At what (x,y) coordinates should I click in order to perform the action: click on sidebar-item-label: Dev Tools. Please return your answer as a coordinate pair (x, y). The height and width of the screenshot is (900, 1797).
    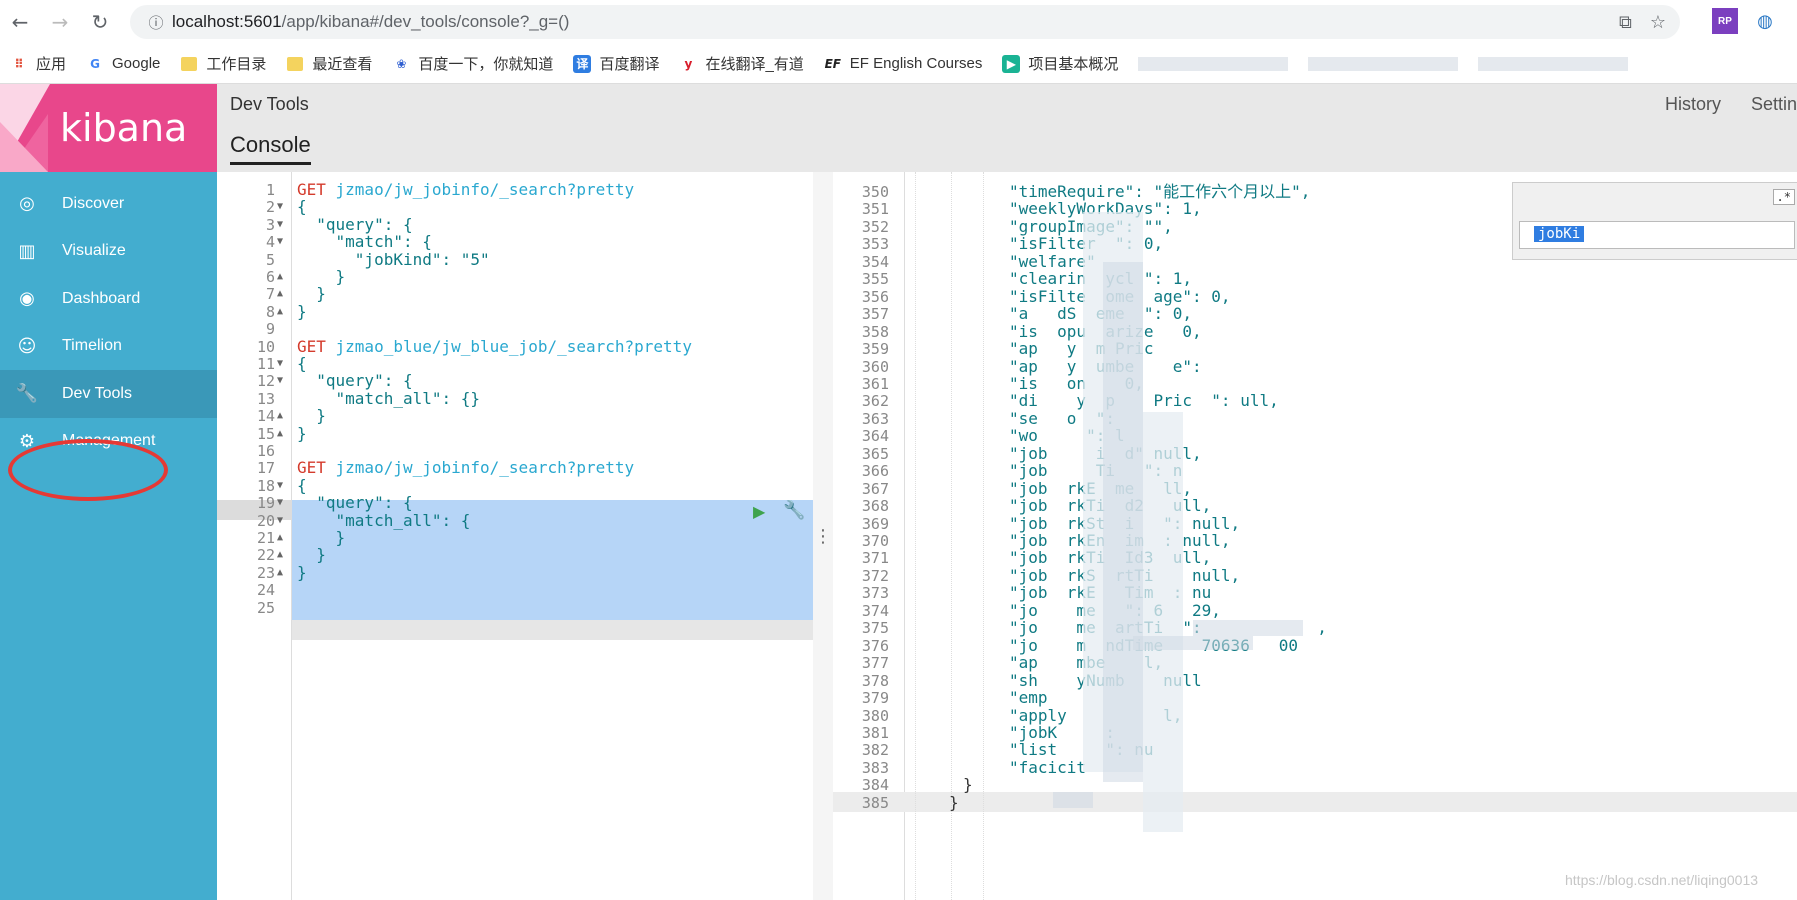
    Looking at the image, I should click on (97, 393).